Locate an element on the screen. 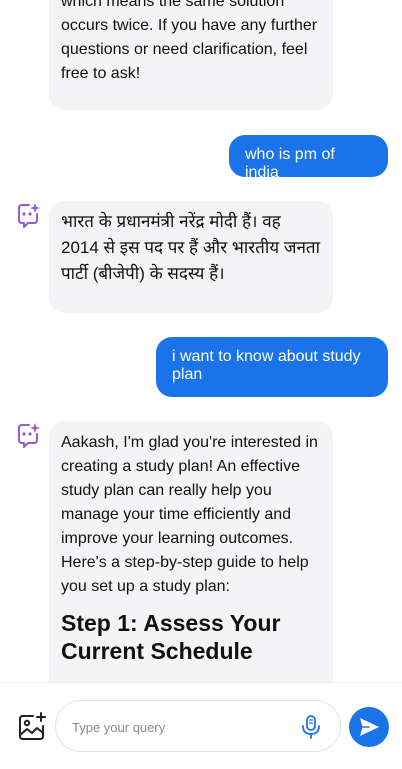 The image size is (402, 769). query-field is located at coordinates (198, 726).